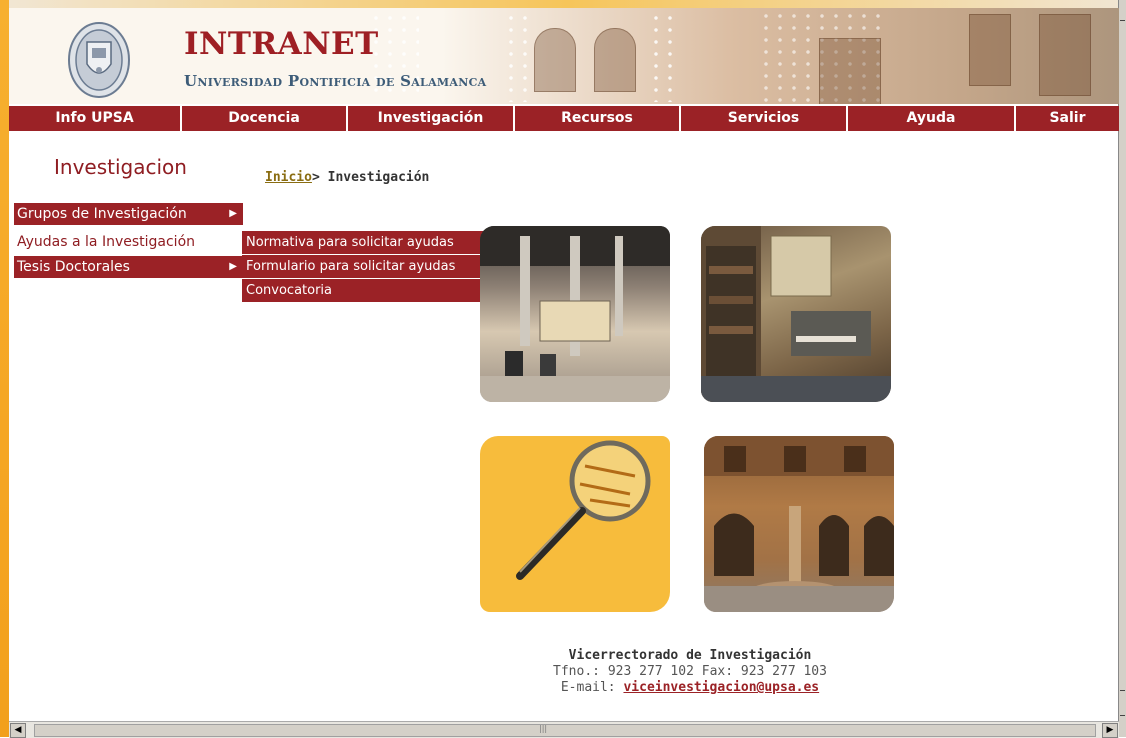  What do you see at coordinates (598, 118) in the screenshot?
I see `nav-item-recursos: Recursos` at bounding box center [598, 118].